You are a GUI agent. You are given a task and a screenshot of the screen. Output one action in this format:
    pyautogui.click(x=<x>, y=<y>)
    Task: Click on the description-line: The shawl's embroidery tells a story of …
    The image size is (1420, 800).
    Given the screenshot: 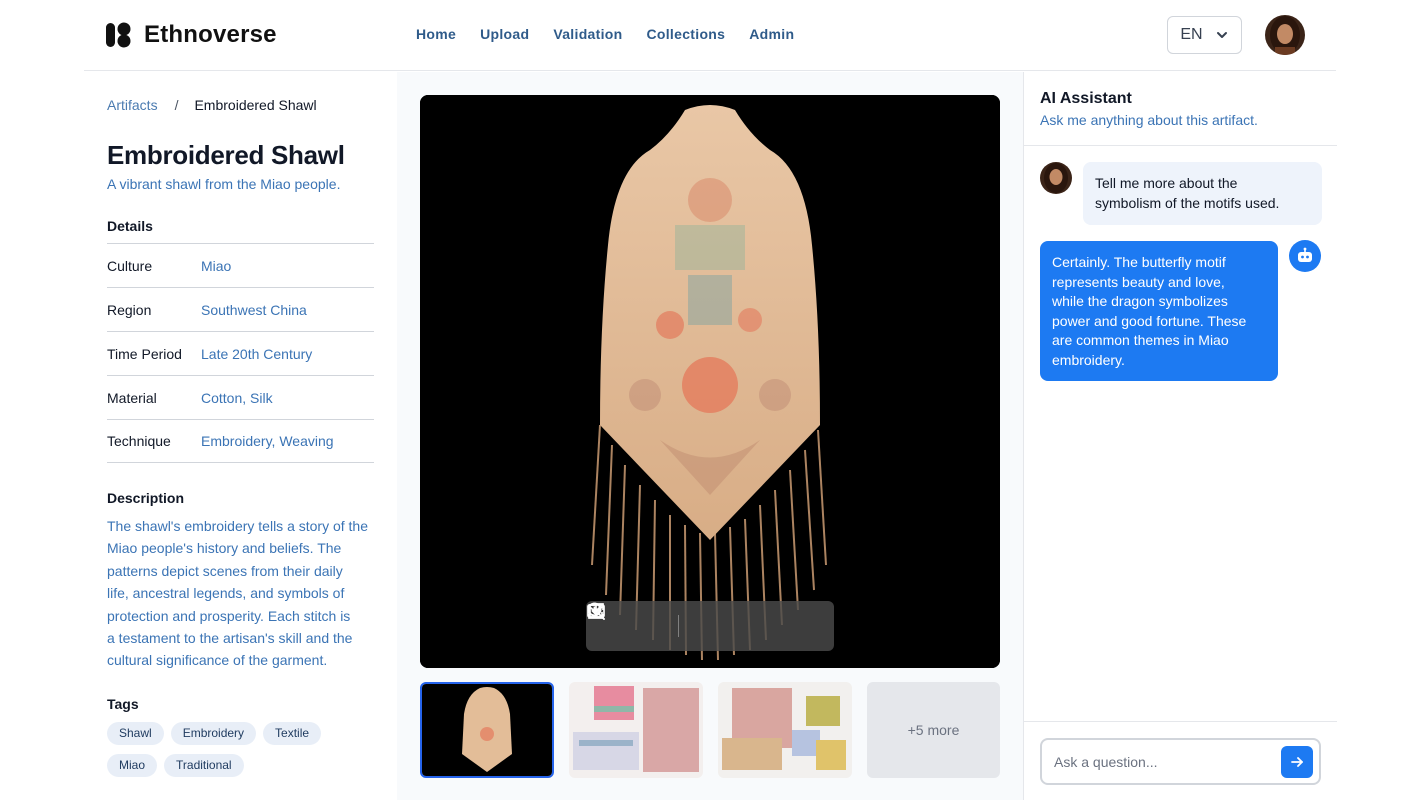 What is the action you would take?
    pyautogui.click(x=238, y=526)
    